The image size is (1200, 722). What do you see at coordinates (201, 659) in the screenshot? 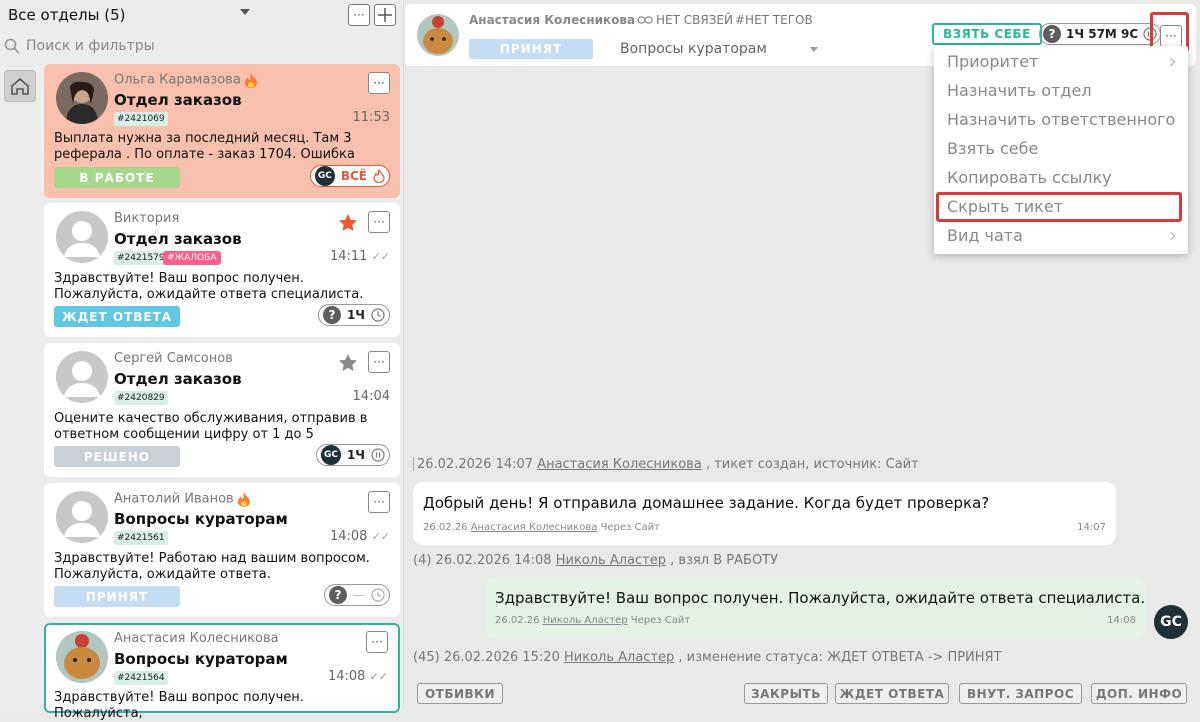
I see `ticket-department: Вопросы кураторам` at bounding box center [201, 659].